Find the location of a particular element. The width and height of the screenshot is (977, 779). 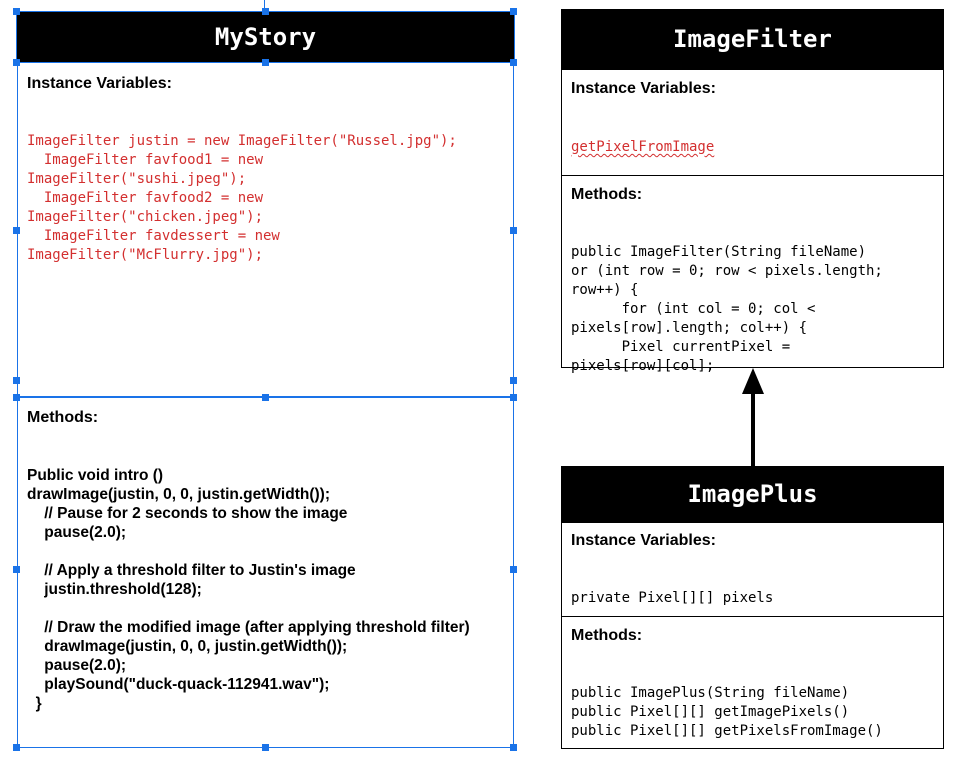

selection-outline-title is located at coordinates (265, 37).